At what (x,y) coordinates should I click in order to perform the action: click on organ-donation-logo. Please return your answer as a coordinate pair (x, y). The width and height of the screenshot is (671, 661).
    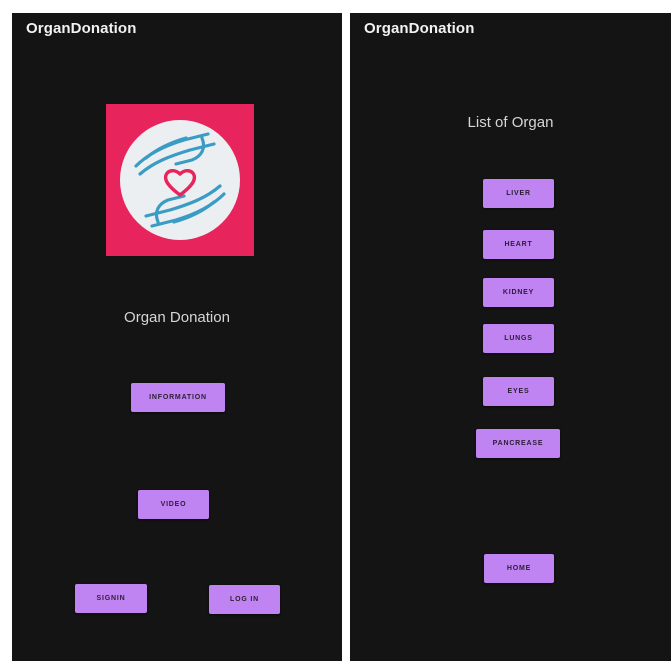
    Looking at the image, I should click on (180, 180).